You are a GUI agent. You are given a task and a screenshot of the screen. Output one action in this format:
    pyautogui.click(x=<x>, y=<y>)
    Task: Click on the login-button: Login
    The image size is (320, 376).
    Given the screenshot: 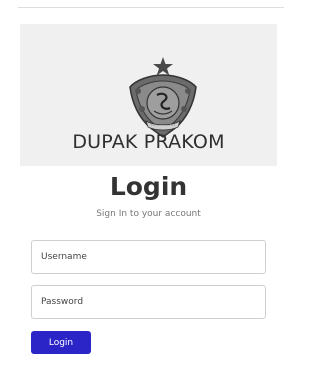 What is the action you would take?
    pyautogui.click(x=61, y=342)
    